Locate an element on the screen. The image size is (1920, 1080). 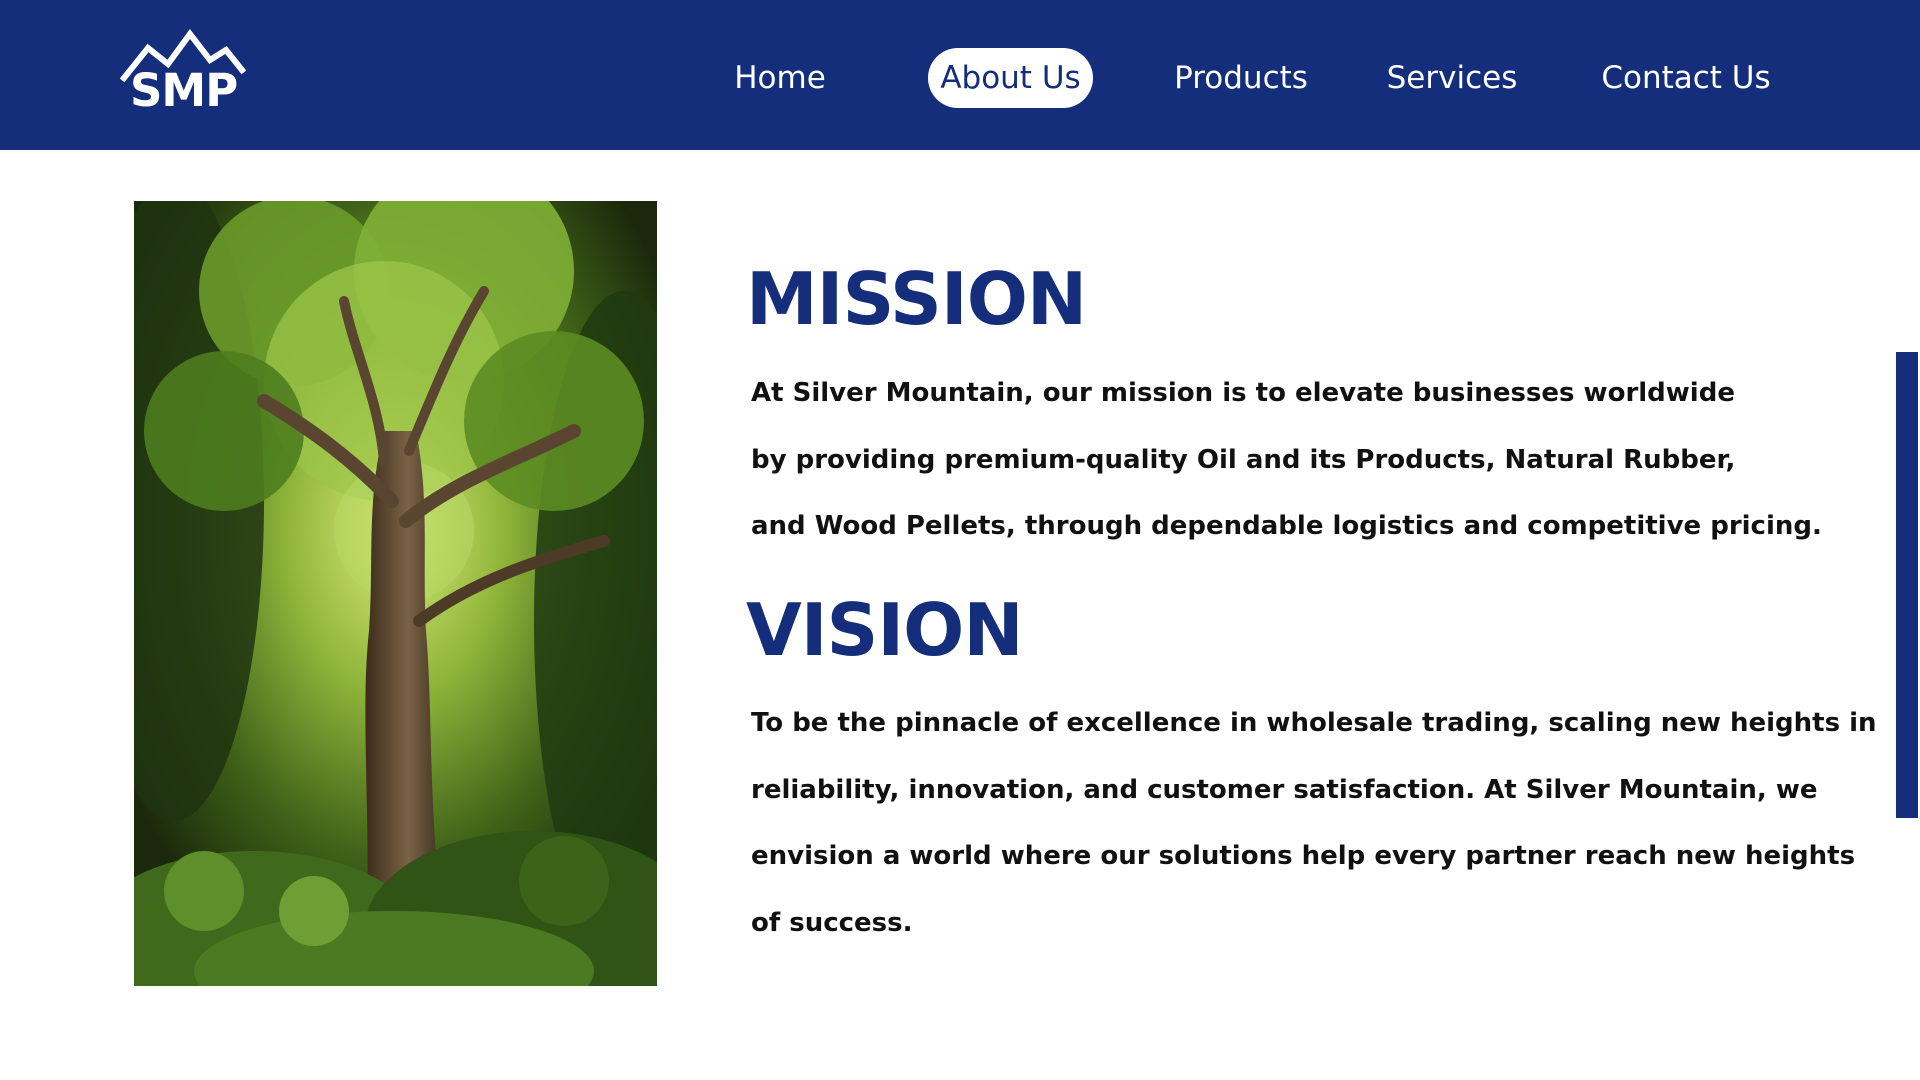
nav-home: Home is located at coordinates (780, 78).